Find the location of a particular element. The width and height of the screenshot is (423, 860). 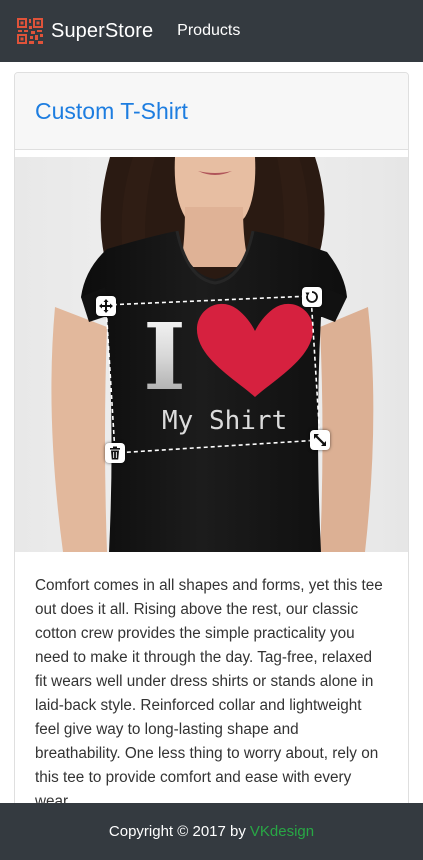

nav-link-products: Products is located at coordinates (208, 31).